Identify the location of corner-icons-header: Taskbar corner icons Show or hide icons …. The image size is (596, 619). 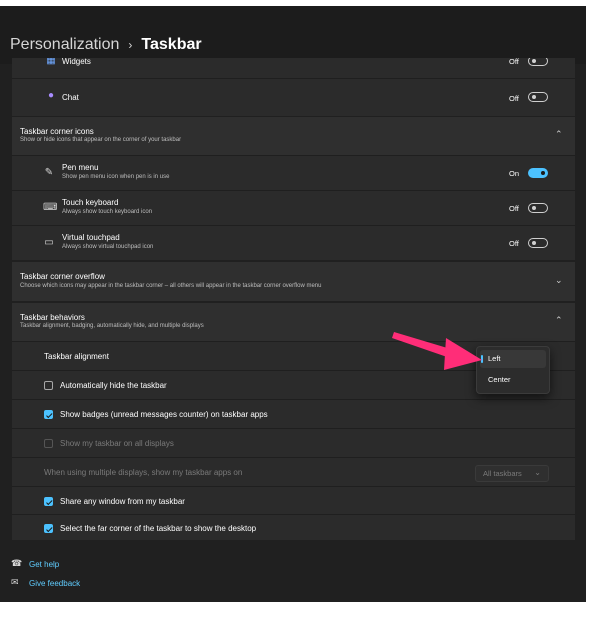
(293, 136).